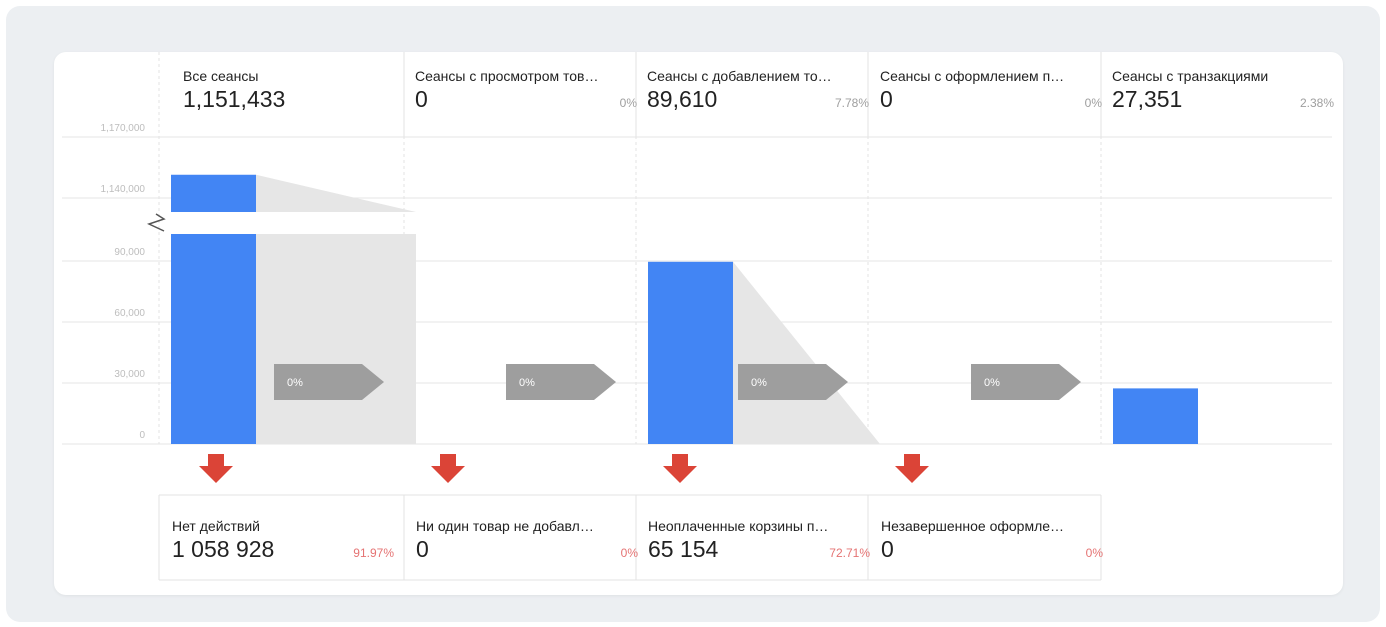 This screenshot has height=627, width=1386. What do you see at coordinates (123, 128) in the screenshot?
I see `y-tick-label: 1,170,000` at bounding box center [123, 128].